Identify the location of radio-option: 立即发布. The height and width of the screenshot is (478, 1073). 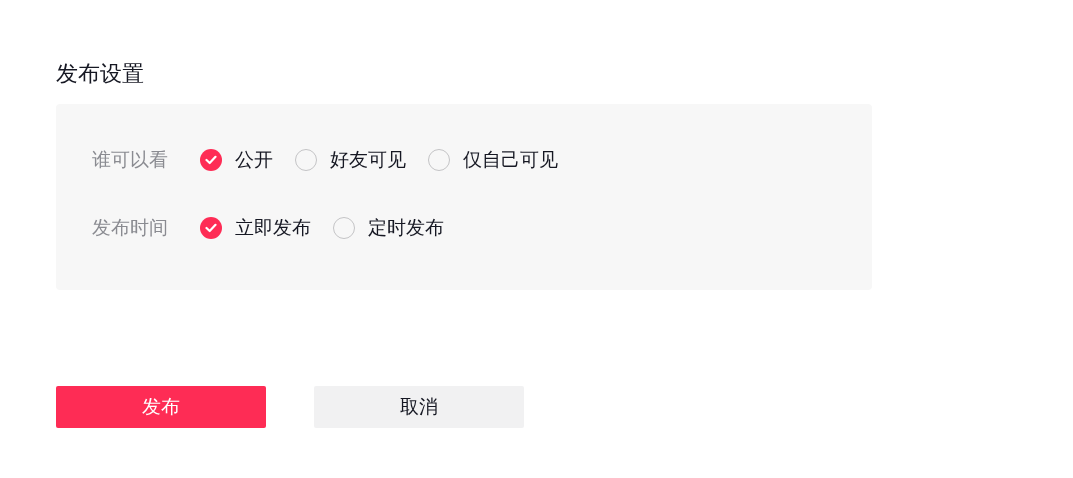
(255, 228).